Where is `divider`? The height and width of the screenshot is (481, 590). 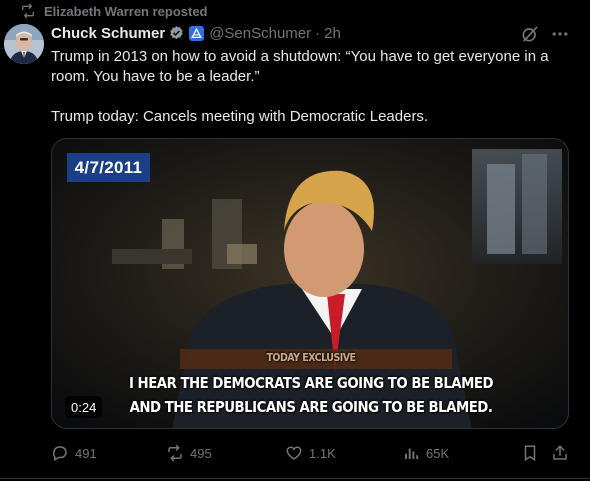 divider is located at coordinates (295, 478).